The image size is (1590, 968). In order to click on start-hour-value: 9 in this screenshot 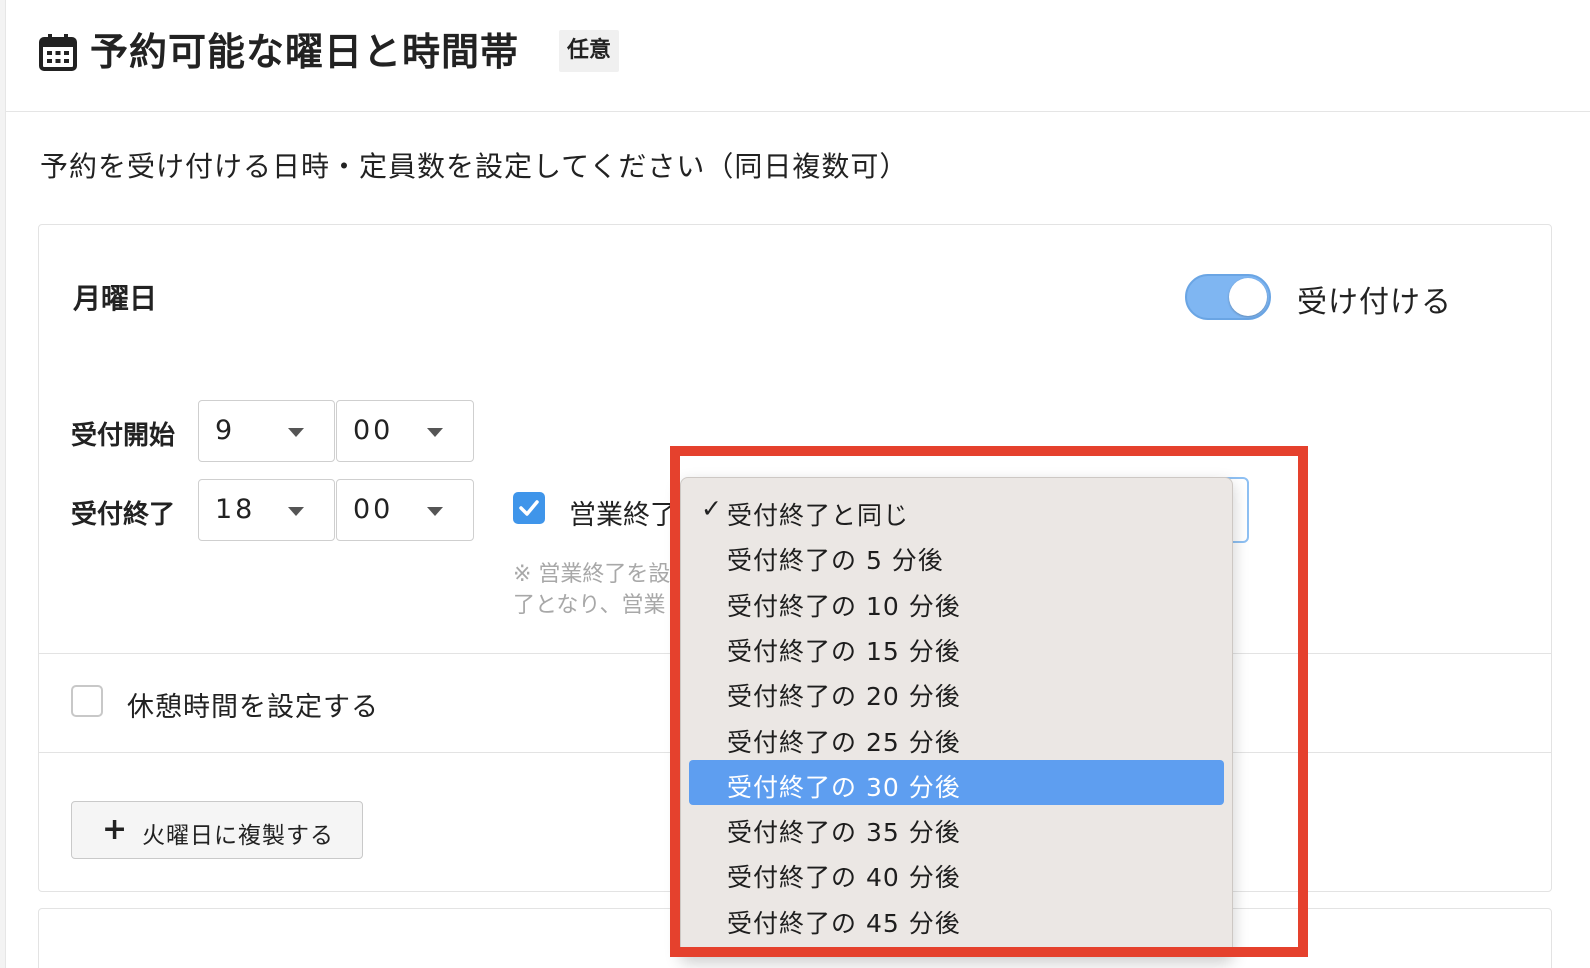, I will do `click(225, 430)`.